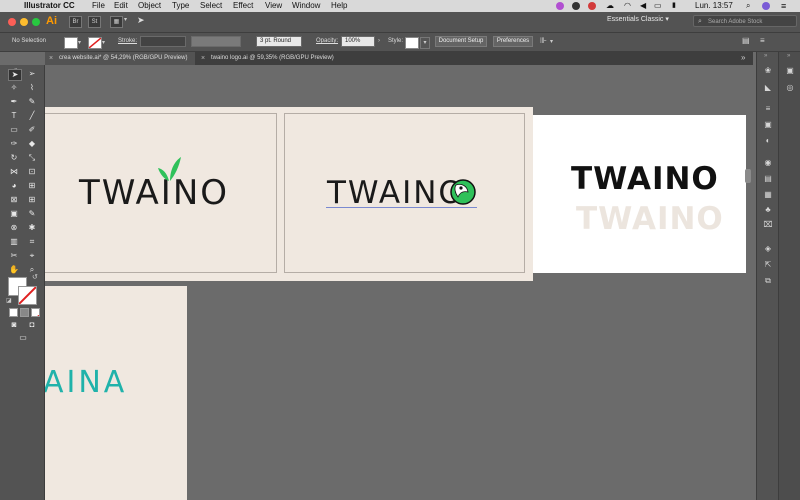  What do you see at coordinates (576, 6) in the screenshot?
I see `creative-cloud-icon` at bounding box center [576, 6].